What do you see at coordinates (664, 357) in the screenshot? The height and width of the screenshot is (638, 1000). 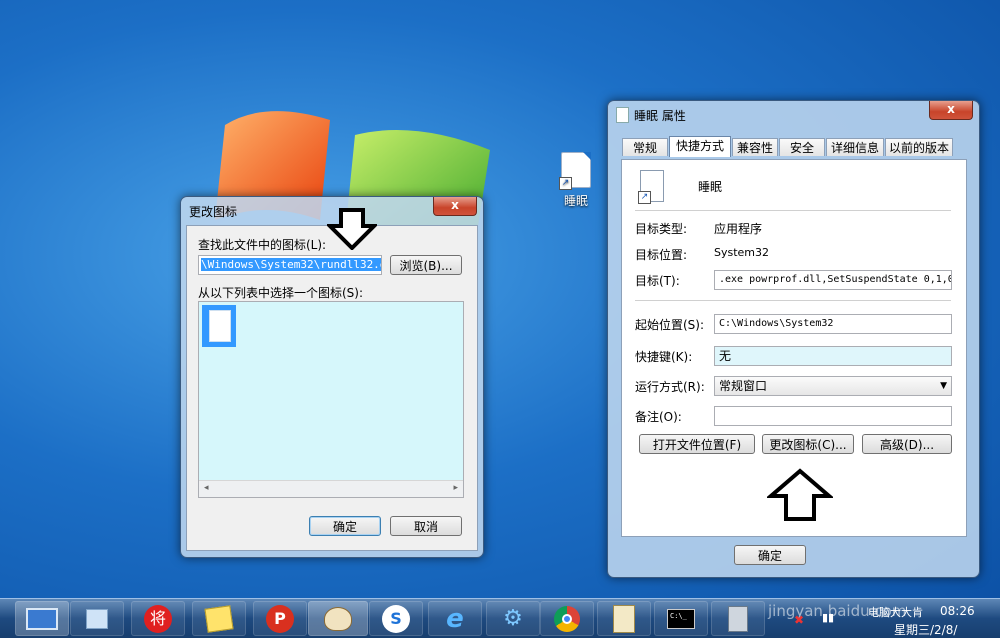 I see `shortcut-key-label: 快捷键(K):` at bounding box center [664, 357].